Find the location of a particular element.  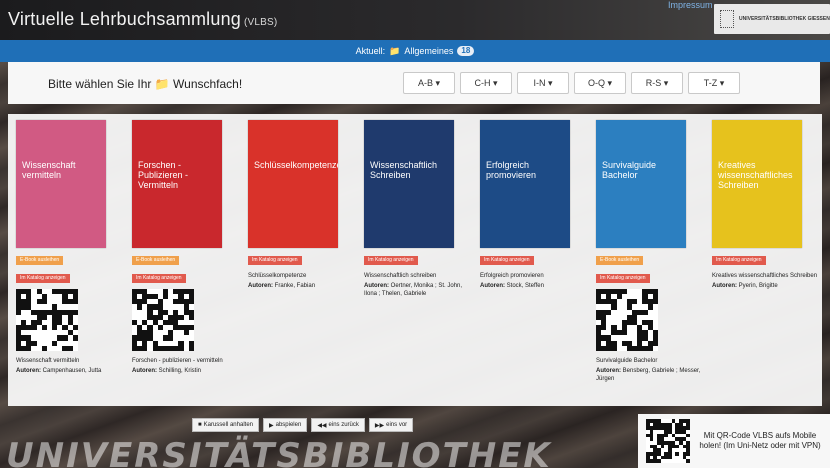

book-cover: Forschen - Publizieren - Vermitteln is located at coordinates (177, 184).